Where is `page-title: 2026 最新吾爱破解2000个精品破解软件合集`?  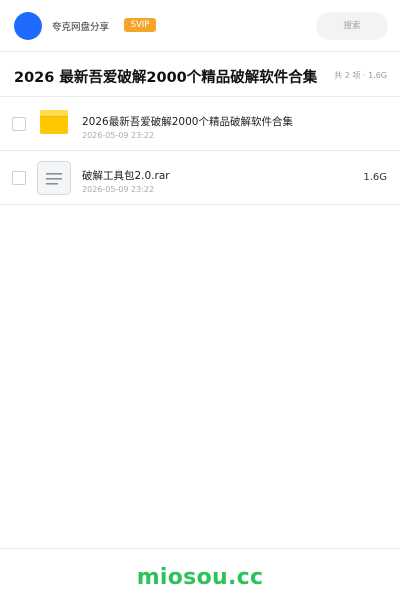 page-title: 2026 最新吾爱破解2000个精品破解软件合集 is located at coordinates (166, 78).